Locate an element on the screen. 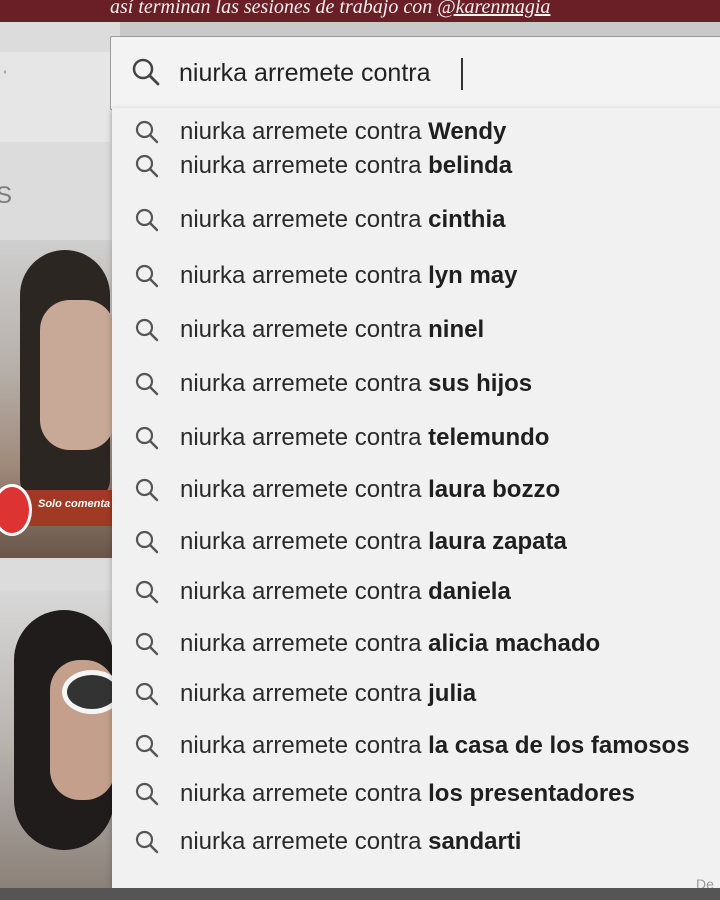  suggestion-item: niurka arremete contra lyn may is located at coordinates (412, 276).